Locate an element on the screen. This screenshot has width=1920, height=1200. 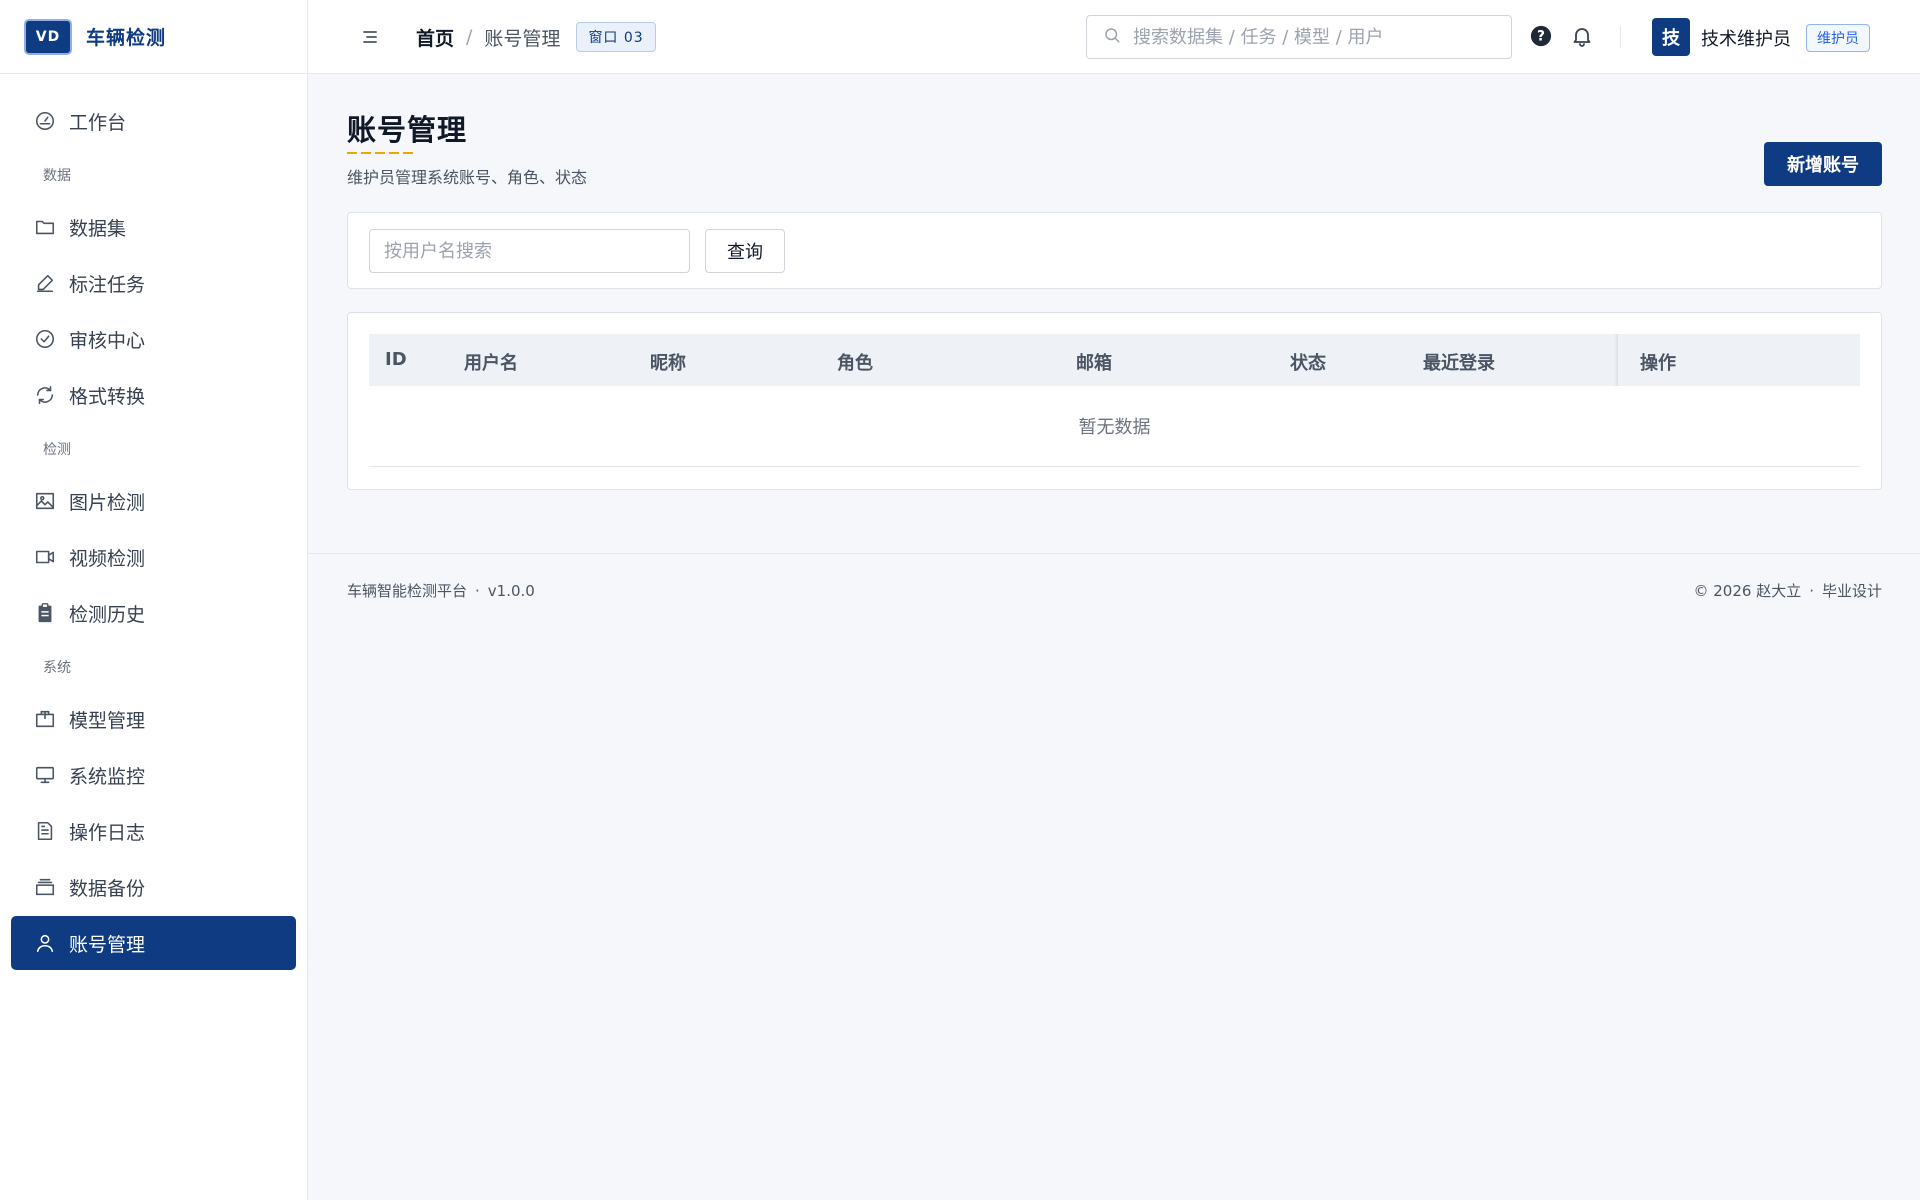
sidebar-item-label: 工作台 is located at coordinates (98, 122).